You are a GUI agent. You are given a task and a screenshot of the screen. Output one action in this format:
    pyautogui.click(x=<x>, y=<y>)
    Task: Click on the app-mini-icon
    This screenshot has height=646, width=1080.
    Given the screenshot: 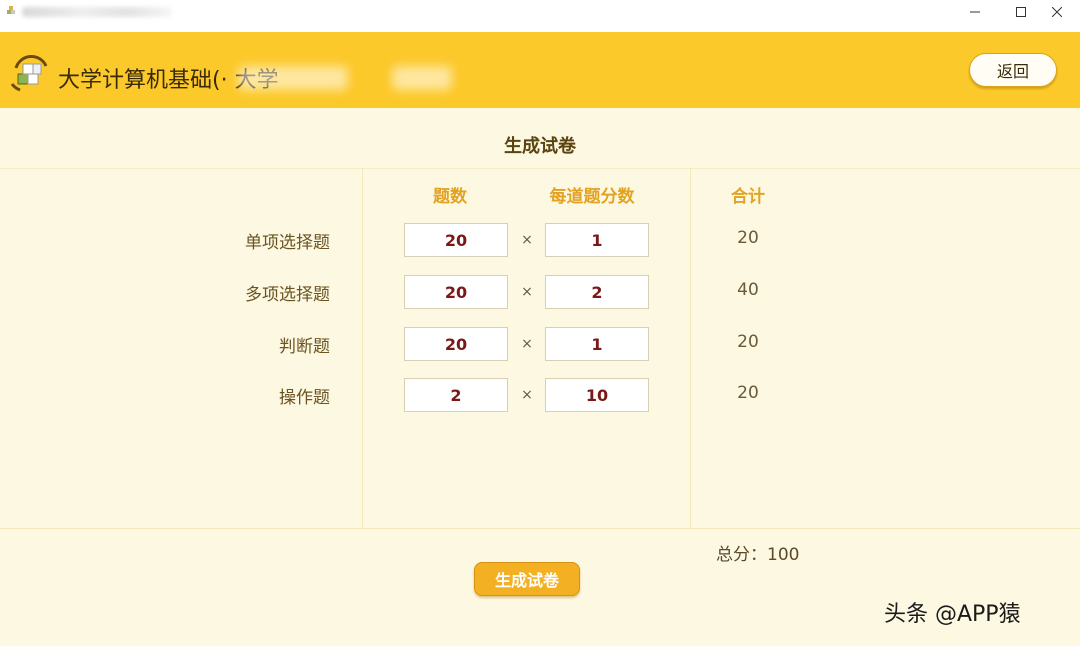 What is the action you would take?
    pyautogui.click(x=11, y=10)
    